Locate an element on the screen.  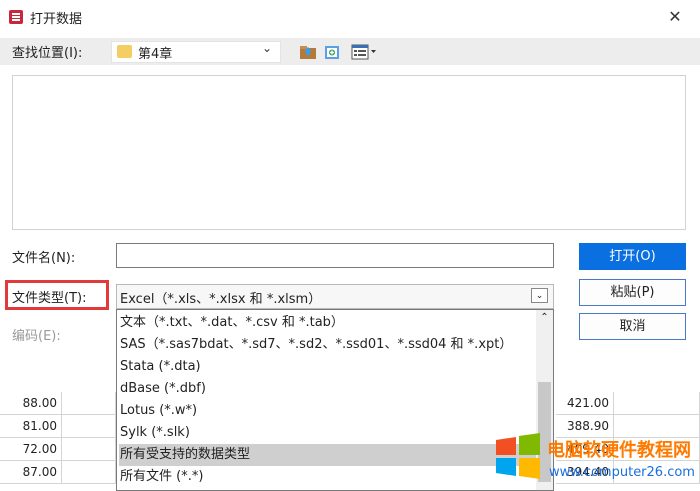
dialog-title: 打开数据 is located at coordinates (56, 19).